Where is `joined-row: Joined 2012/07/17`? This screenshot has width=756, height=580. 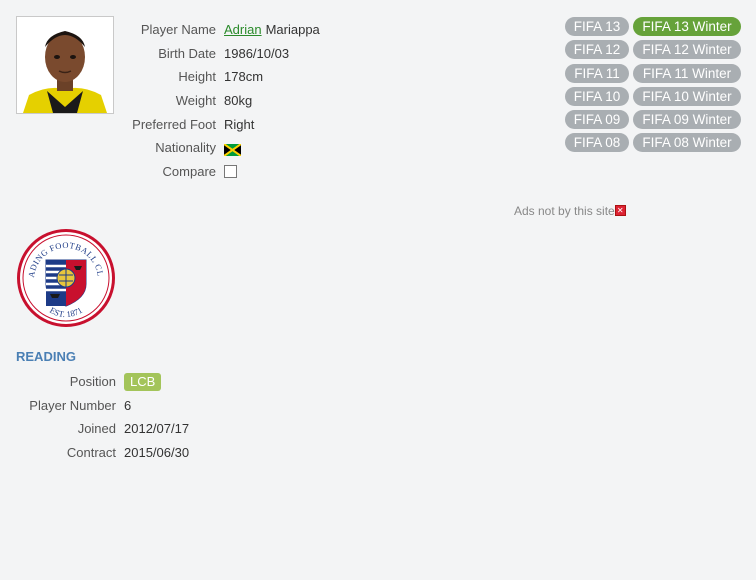
joined-row: Joined 2012/07/17 is located at coordinates (94, 429).